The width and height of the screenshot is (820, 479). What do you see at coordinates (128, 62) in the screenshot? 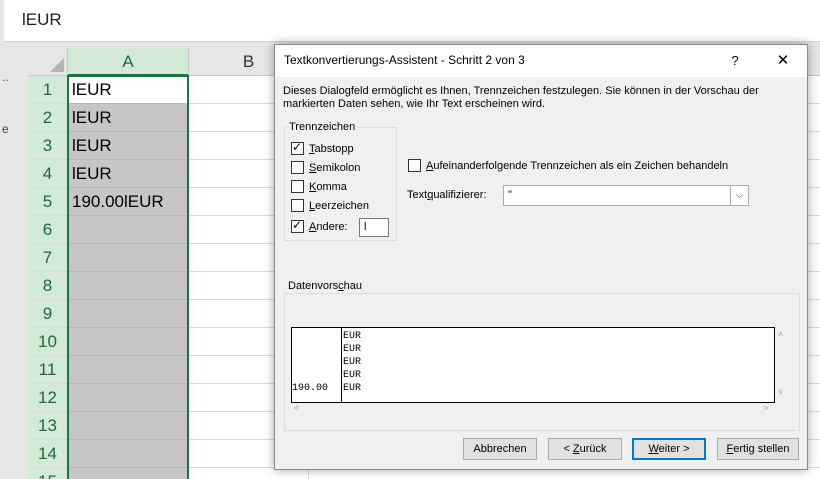
I see `column-header-a: A` at bounding box center [128, 62].